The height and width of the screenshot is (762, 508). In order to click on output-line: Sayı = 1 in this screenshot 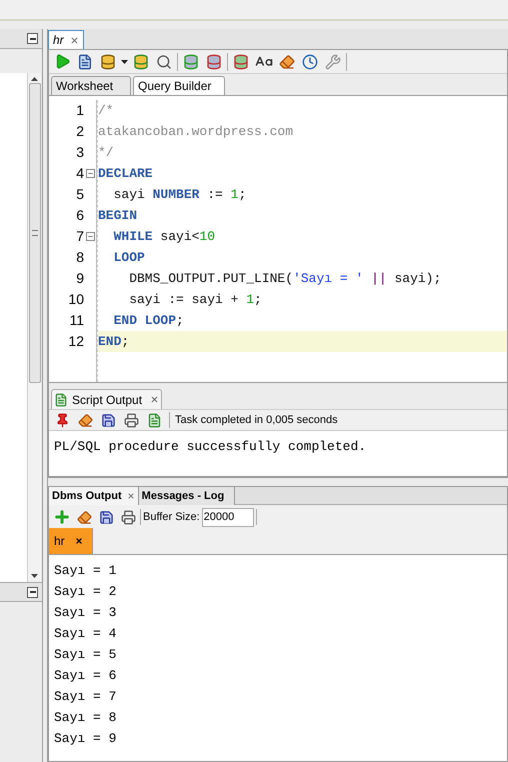, I will do `click(86, 571)`.